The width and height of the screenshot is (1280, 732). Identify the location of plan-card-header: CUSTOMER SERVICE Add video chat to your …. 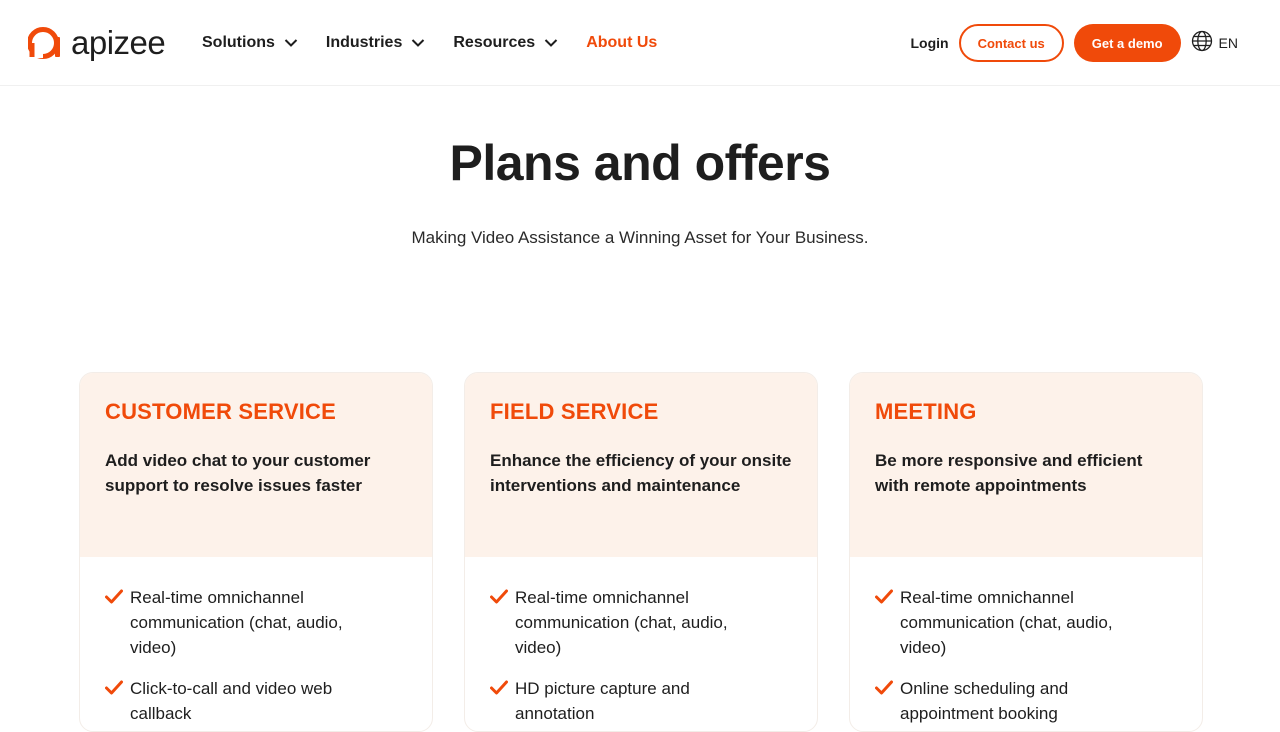
(256, 465).